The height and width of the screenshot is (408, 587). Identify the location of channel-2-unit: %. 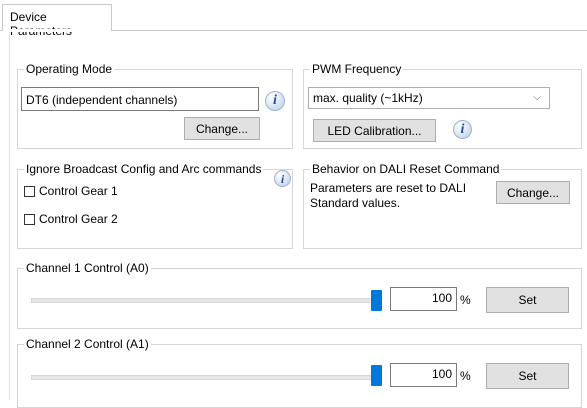
(465, 376).